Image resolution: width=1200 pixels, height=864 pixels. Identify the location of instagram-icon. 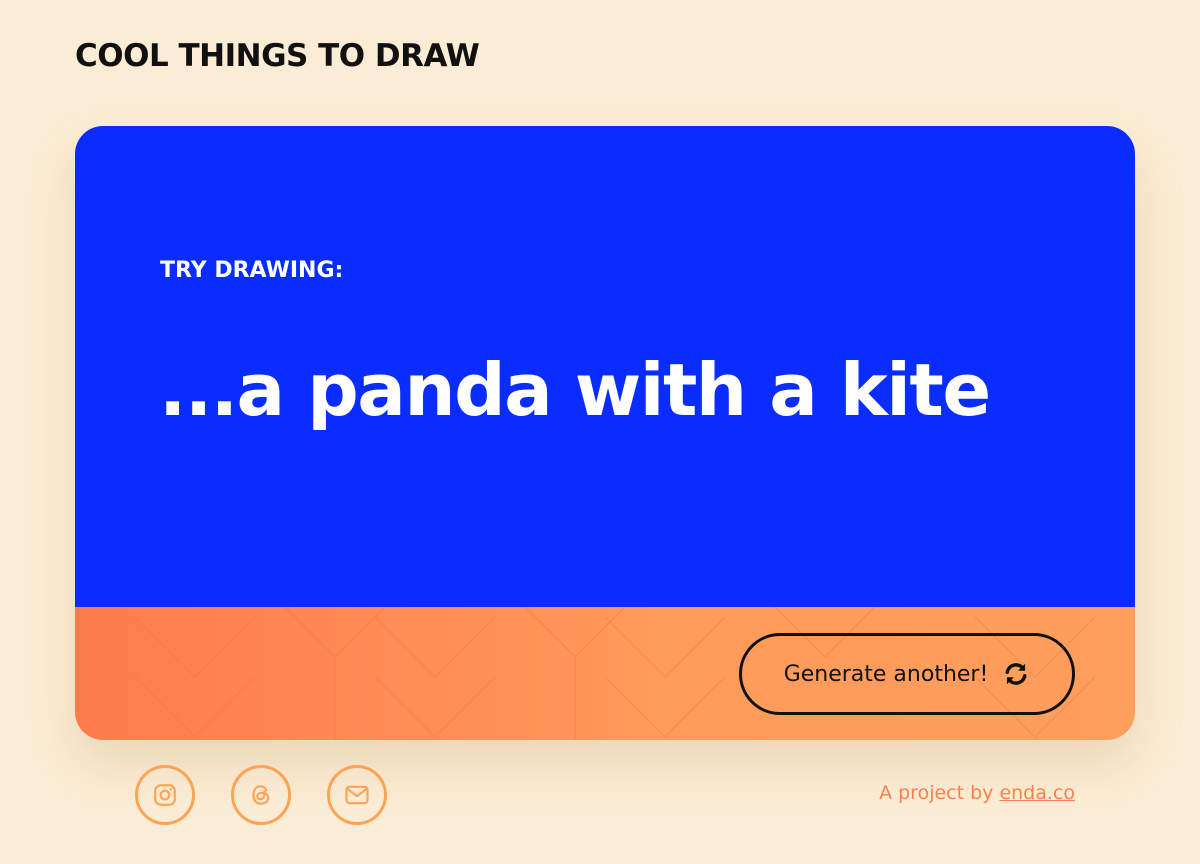
(165, 795).